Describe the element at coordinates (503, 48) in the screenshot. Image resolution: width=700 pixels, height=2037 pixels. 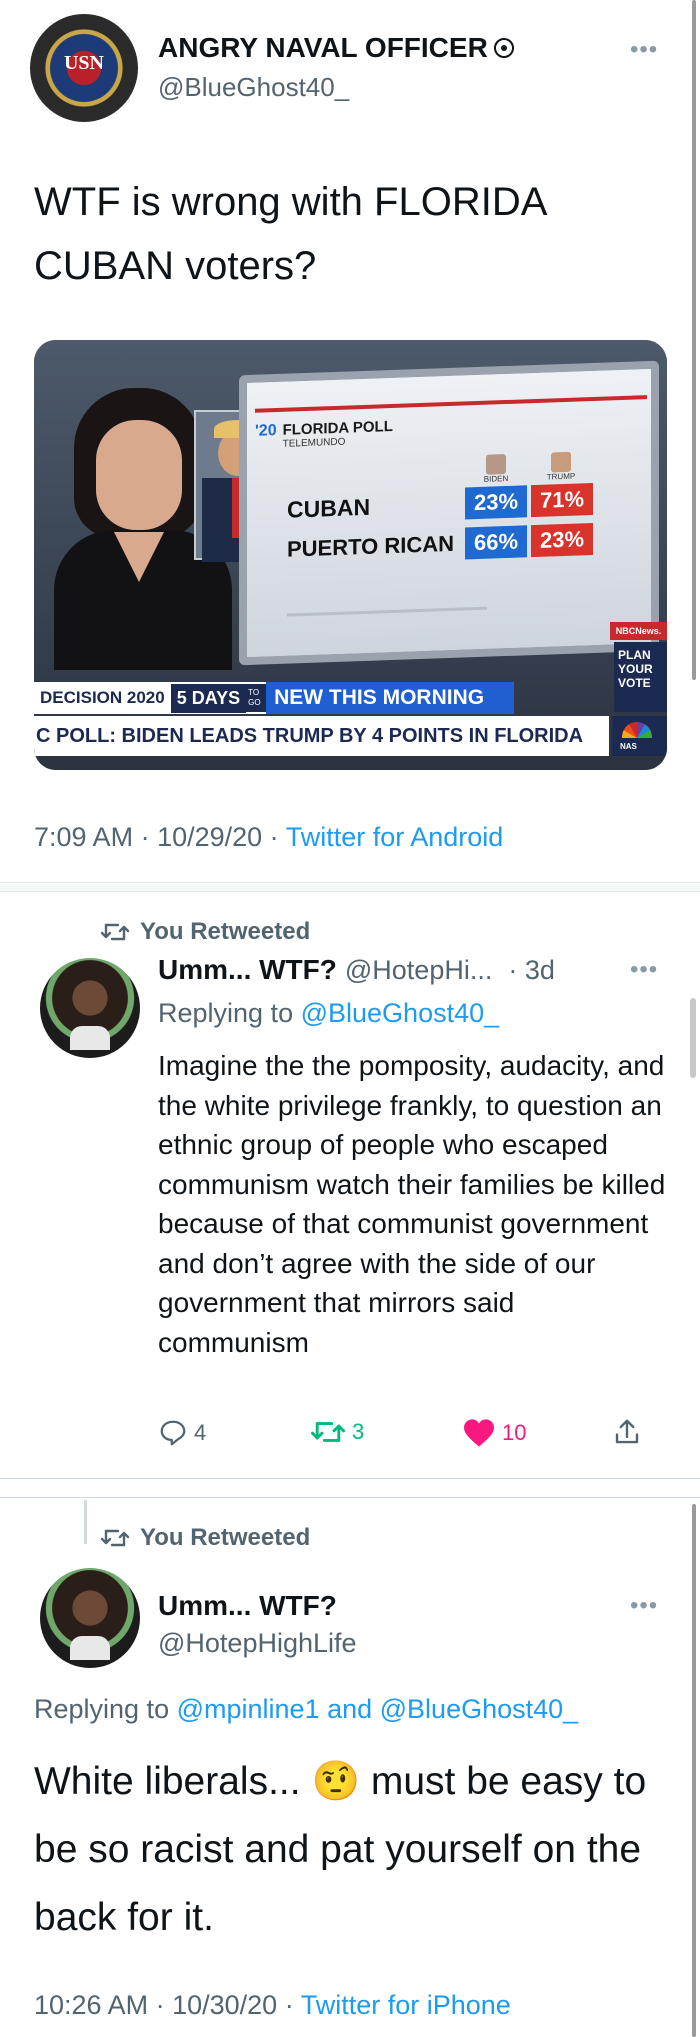
I see `verified-badge-icon` at that location.